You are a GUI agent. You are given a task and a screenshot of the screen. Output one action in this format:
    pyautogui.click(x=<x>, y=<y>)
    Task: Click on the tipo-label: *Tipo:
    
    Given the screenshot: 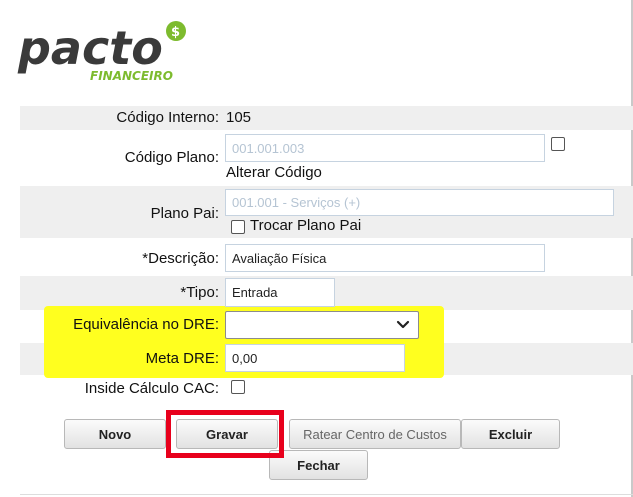 What is the action you would take?
    pyautogui.click(x=199, y=292)
    